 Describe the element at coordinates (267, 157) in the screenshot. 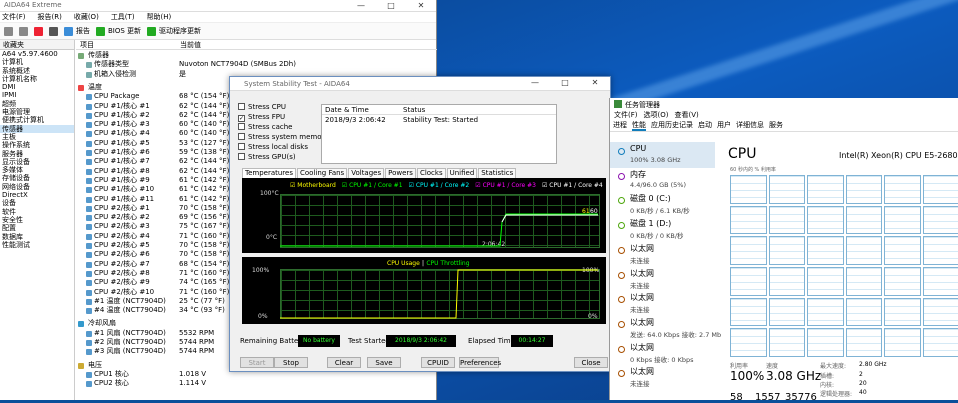

I see `stress-option: Stress GPU(s)` at that location.